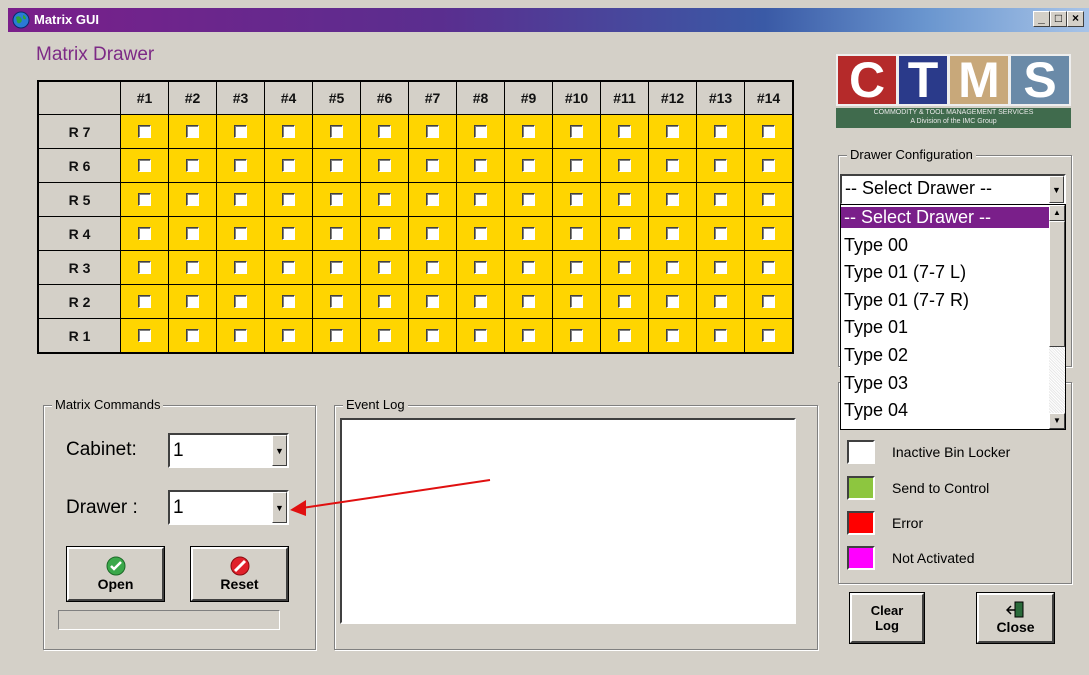 The width and height of the screenshot is (1089, 675). Describe the element at coordinates (953, 189) in the screenshot. I see `drawer-select: -- Select Drawer -- ▼` at that location.